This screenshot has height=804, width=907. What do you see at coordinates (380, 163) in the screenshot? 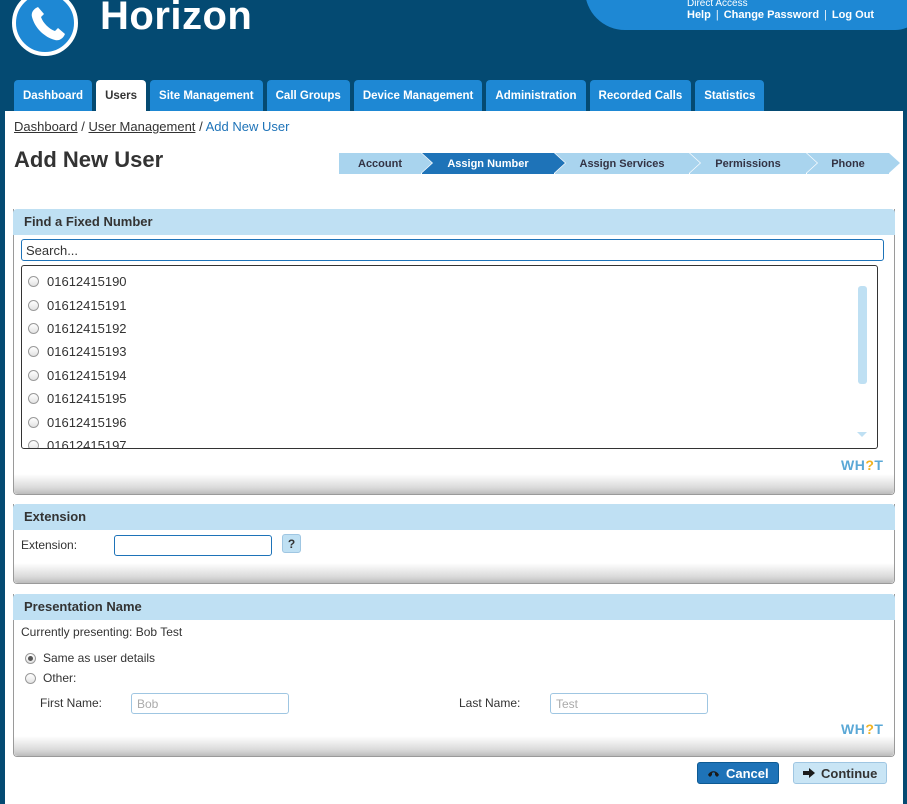
I see `step-label: Account` at bounding box center [380, 163].